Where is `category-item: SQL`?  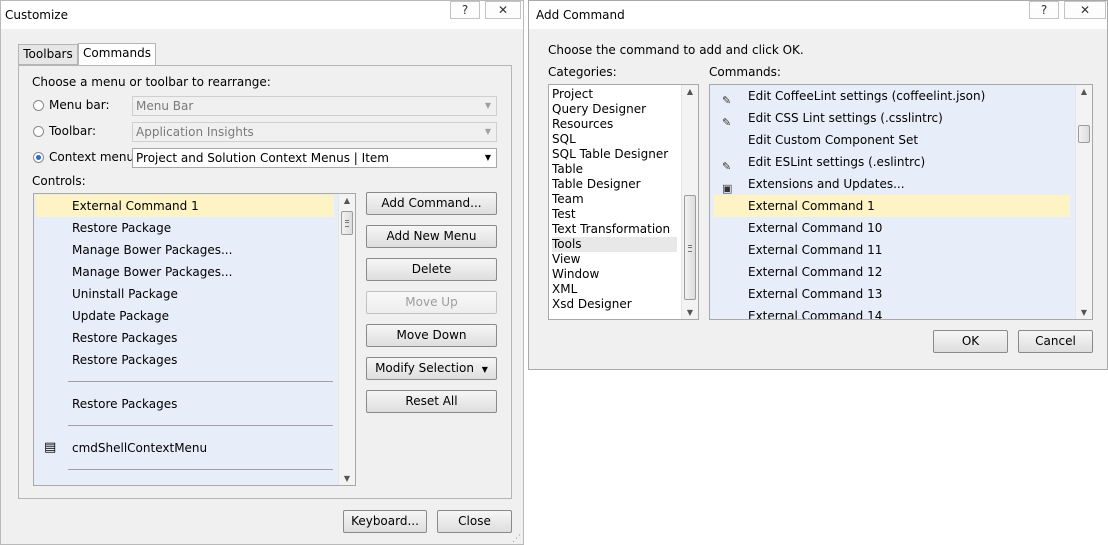 category-item: SQL is located at coordinates (614, 139).